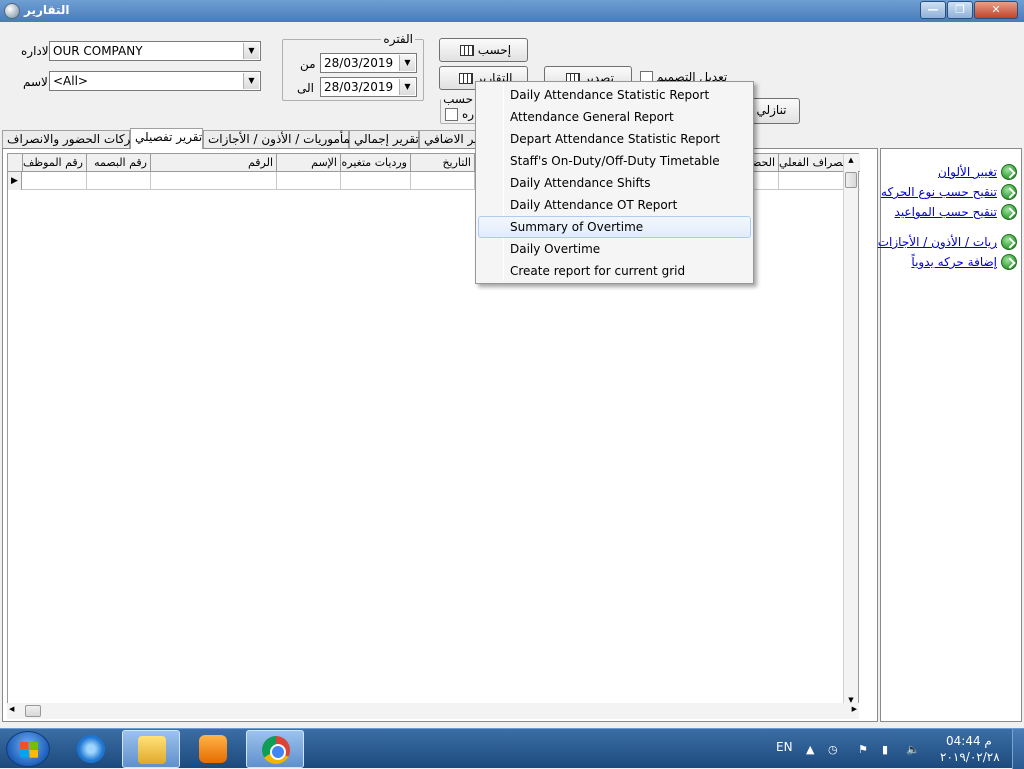  I want to click on close-button: ✕, so click(996, 10).